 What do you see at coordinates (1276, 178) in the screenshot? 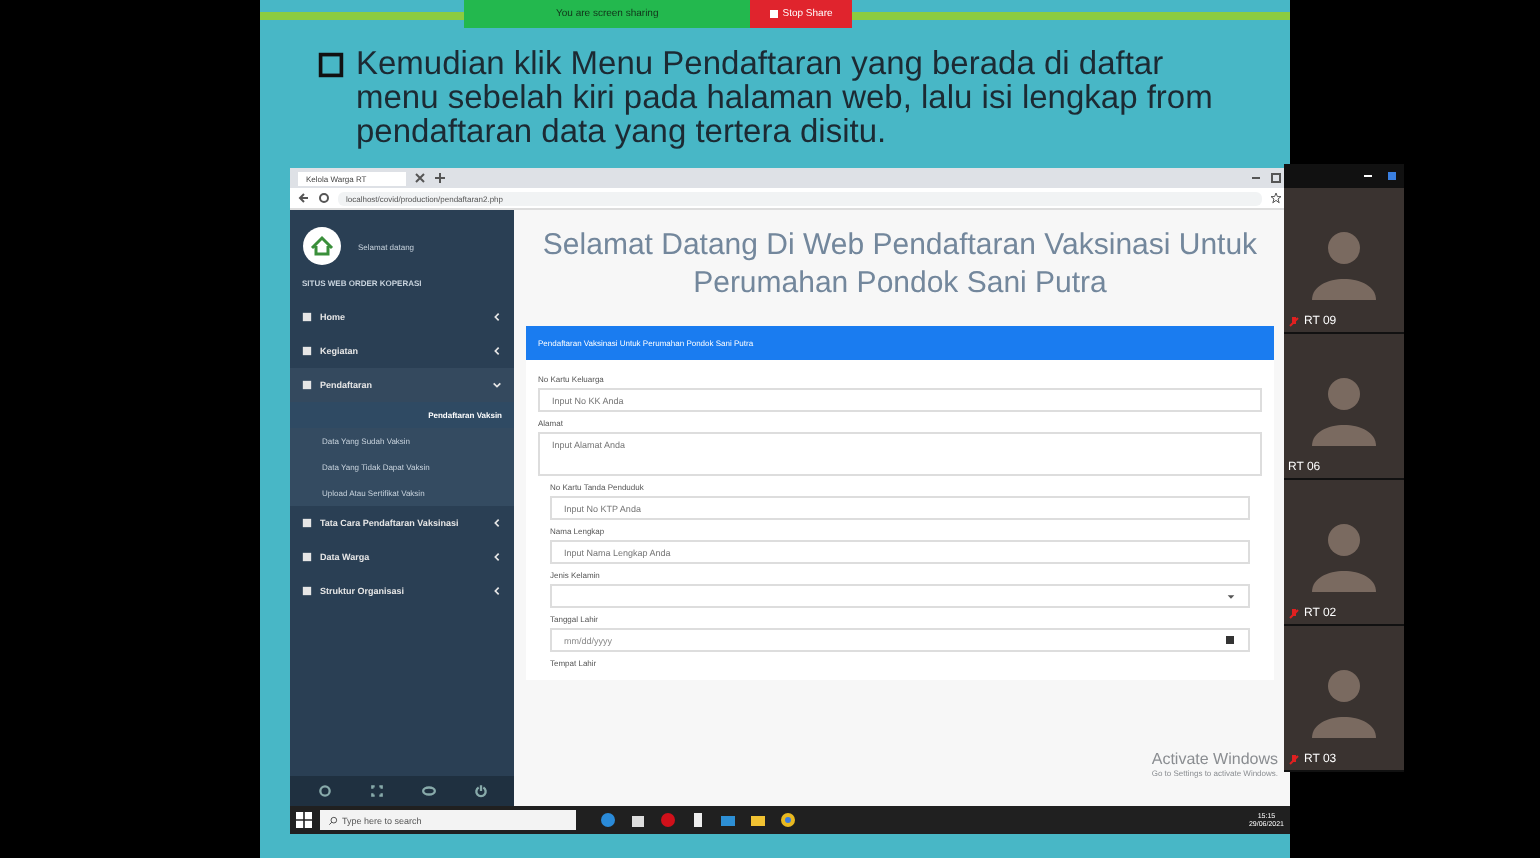
I see `maximize-icon` at bounding box center [1276, 178].